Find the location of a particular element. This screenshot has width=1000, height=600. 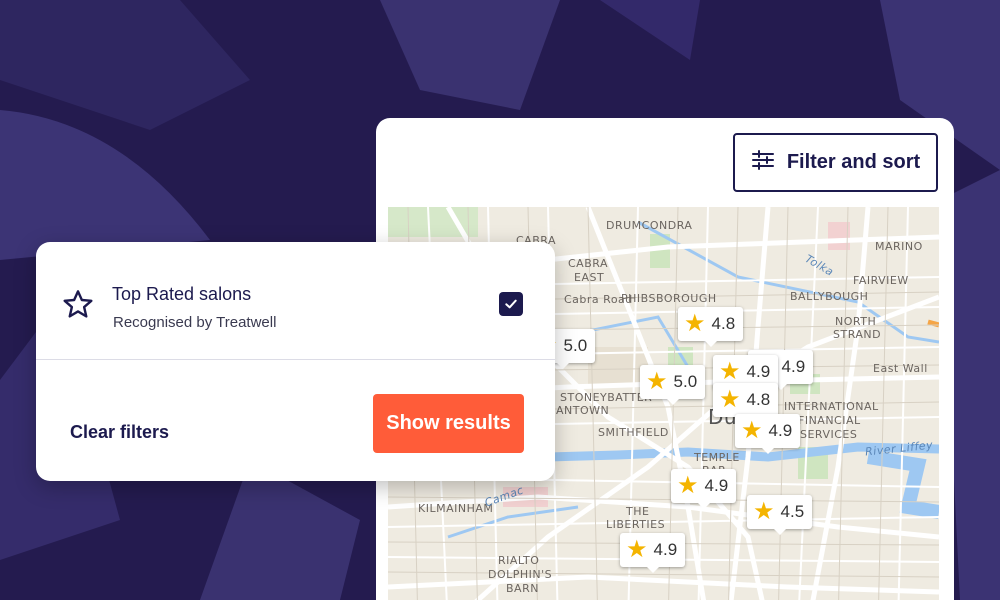

rating-pin: ★ 5.0 is located at coordinates (673, 385).